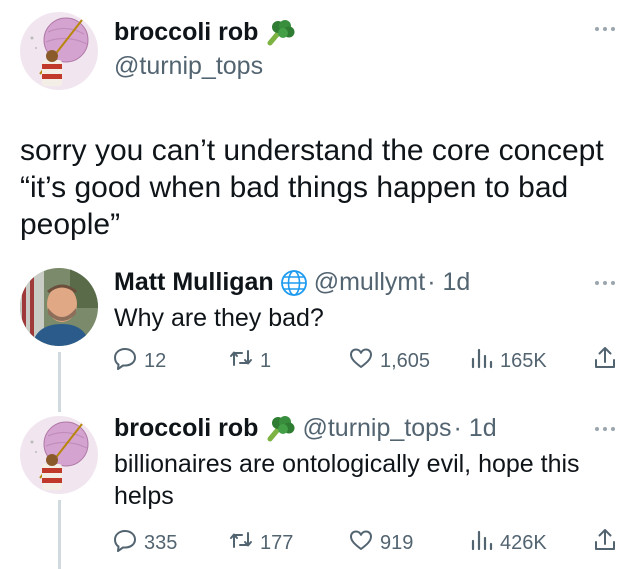 The width and height of the screenshot is (640, 569). I want to click on reply-count: 335, so click(161, 542).